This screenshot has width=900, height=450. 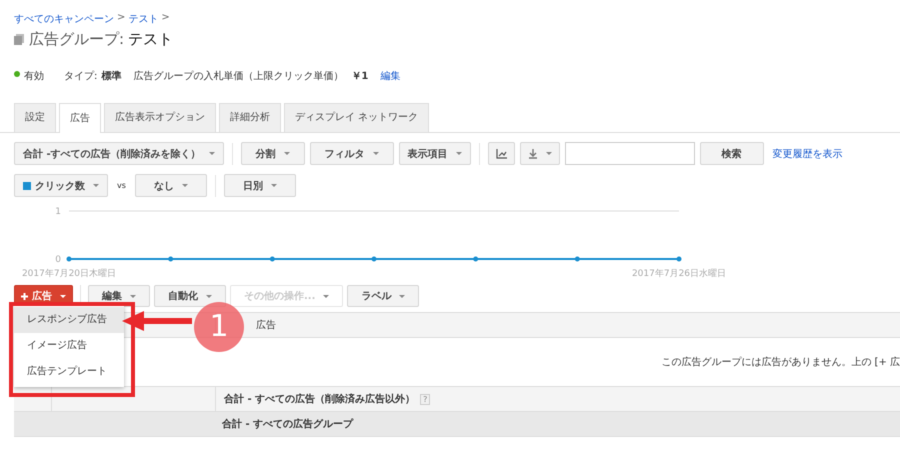 I want to click on tab: 広告表示オプション, so click(x=160, y=117).